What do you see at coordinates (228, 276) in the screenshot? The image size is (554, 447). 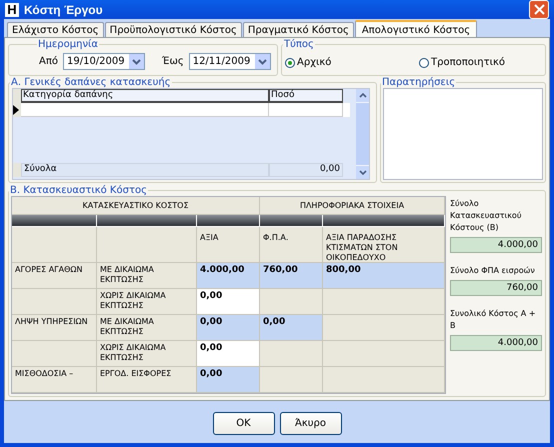 I see `value-cell: 4.000,00` at bounding box center [228, 276].